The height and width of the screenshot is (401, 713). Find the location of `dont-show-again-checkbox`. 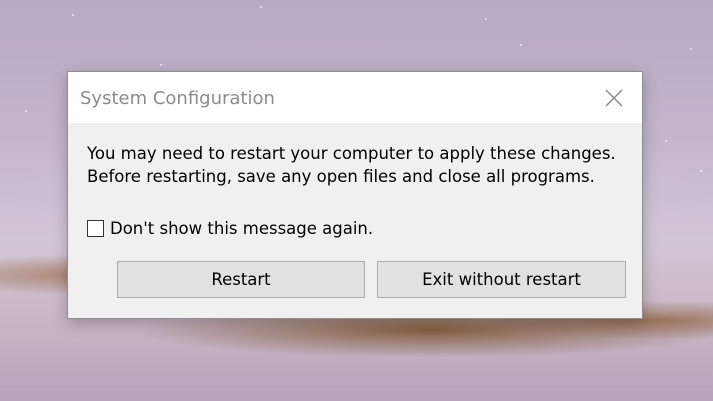

dont-show-again-checkbox is located at coordinates (95, 228).